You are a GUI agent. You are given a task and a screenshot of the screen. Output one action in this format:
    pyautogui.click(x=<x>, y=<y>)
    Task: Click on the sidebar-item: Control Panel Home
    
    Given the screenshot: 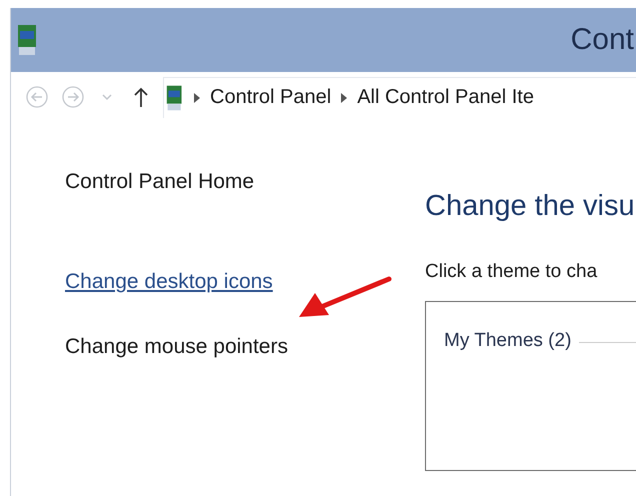 What is the action you would take?
    pyautogui.click(x=159, y=185)
    